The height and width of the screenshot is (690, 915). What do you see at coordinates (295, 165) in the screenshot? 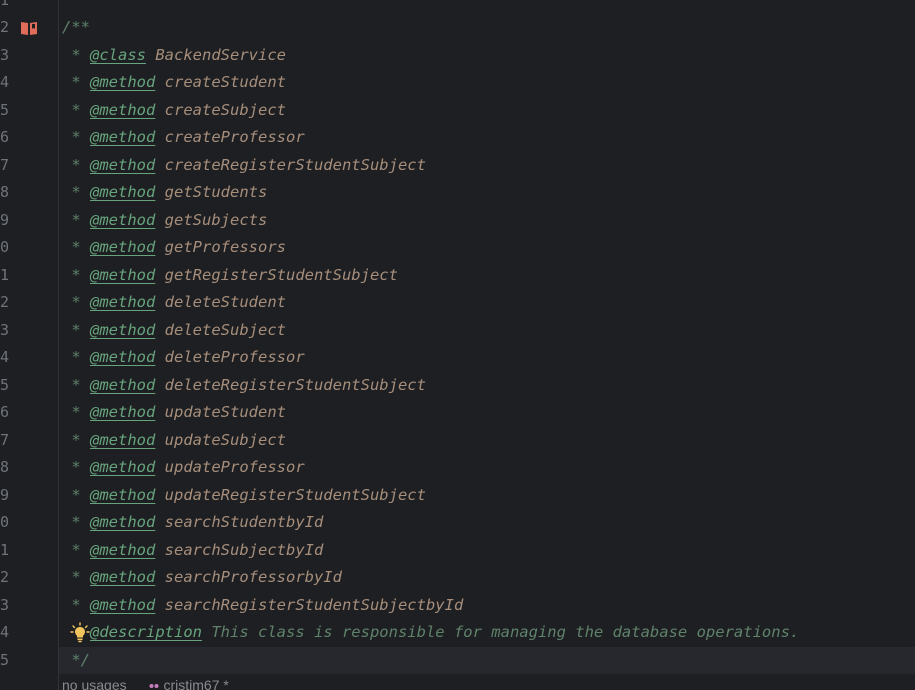
I see `method-reference: createRegisterStudentSubject` at bounding box center [295, 165].